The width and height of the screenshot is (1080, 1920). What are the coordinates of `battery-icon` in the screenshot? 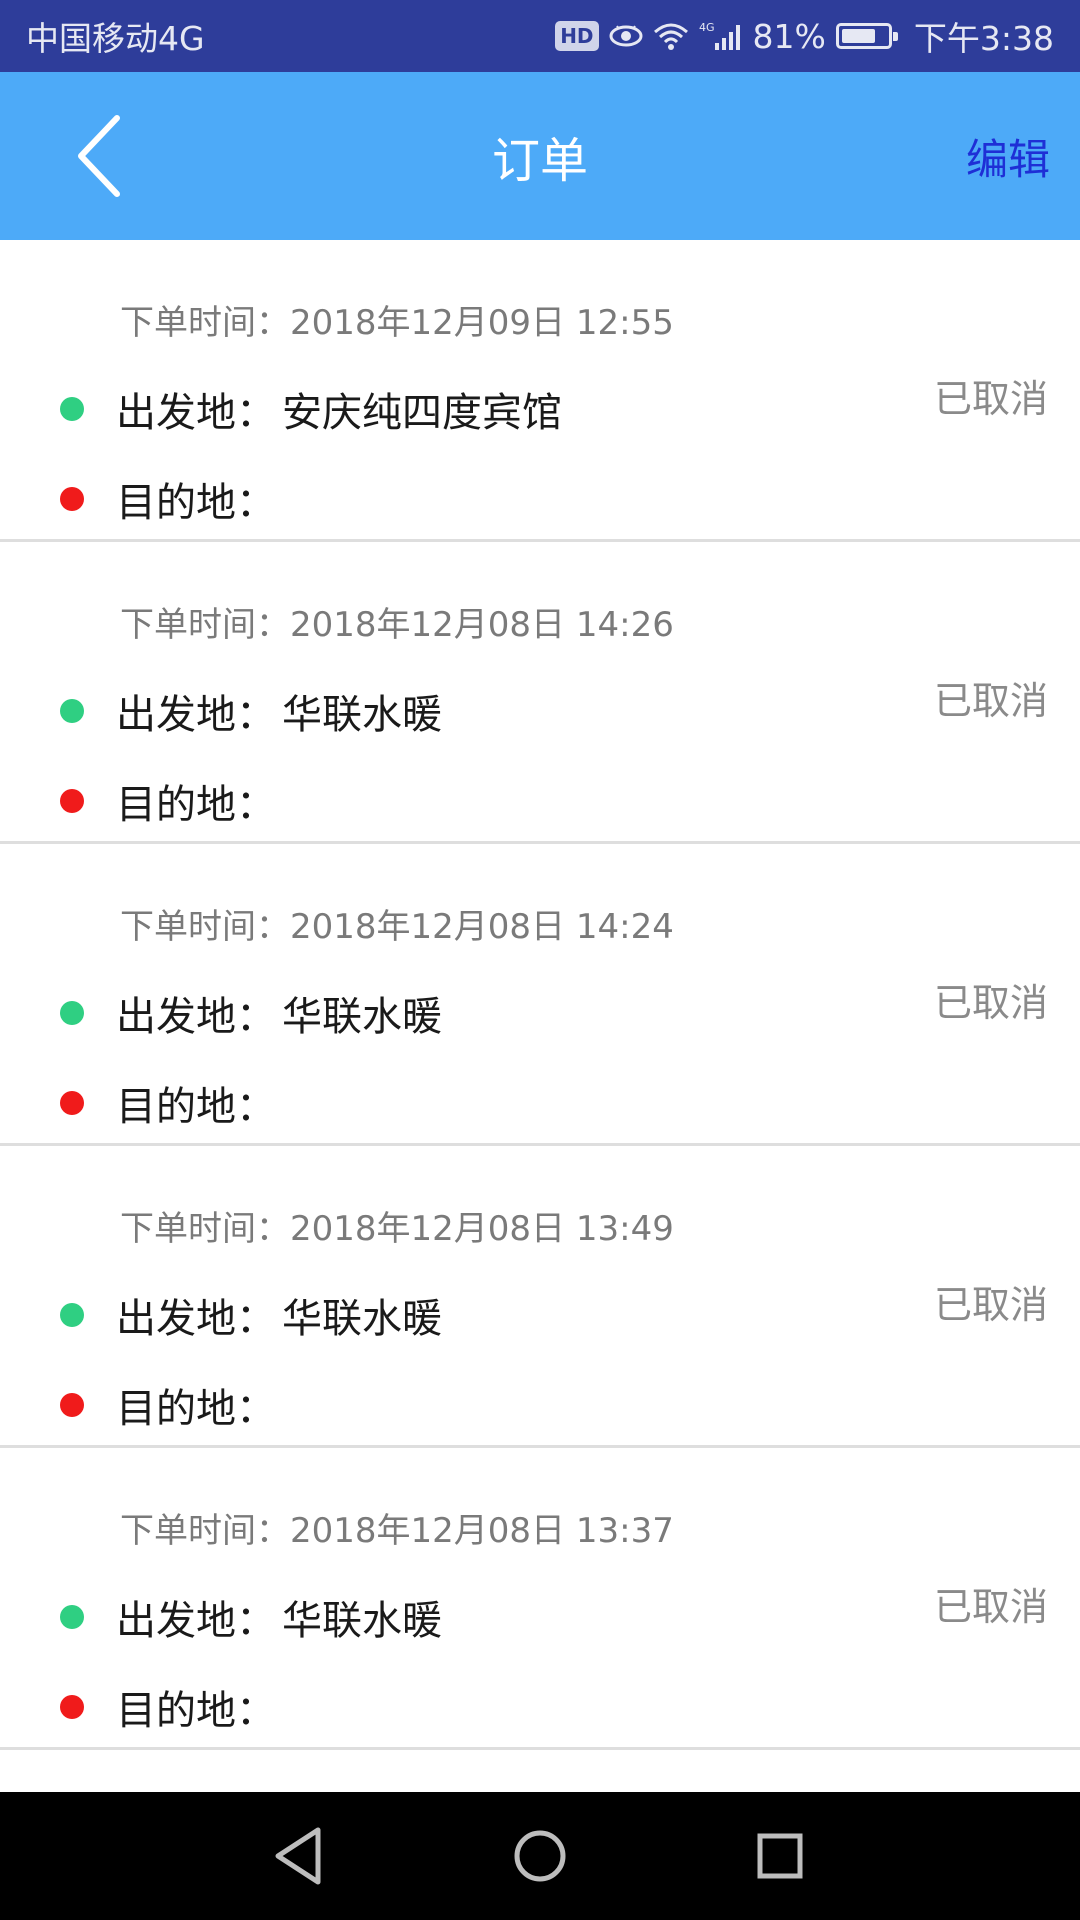 It's located at (866, 36).